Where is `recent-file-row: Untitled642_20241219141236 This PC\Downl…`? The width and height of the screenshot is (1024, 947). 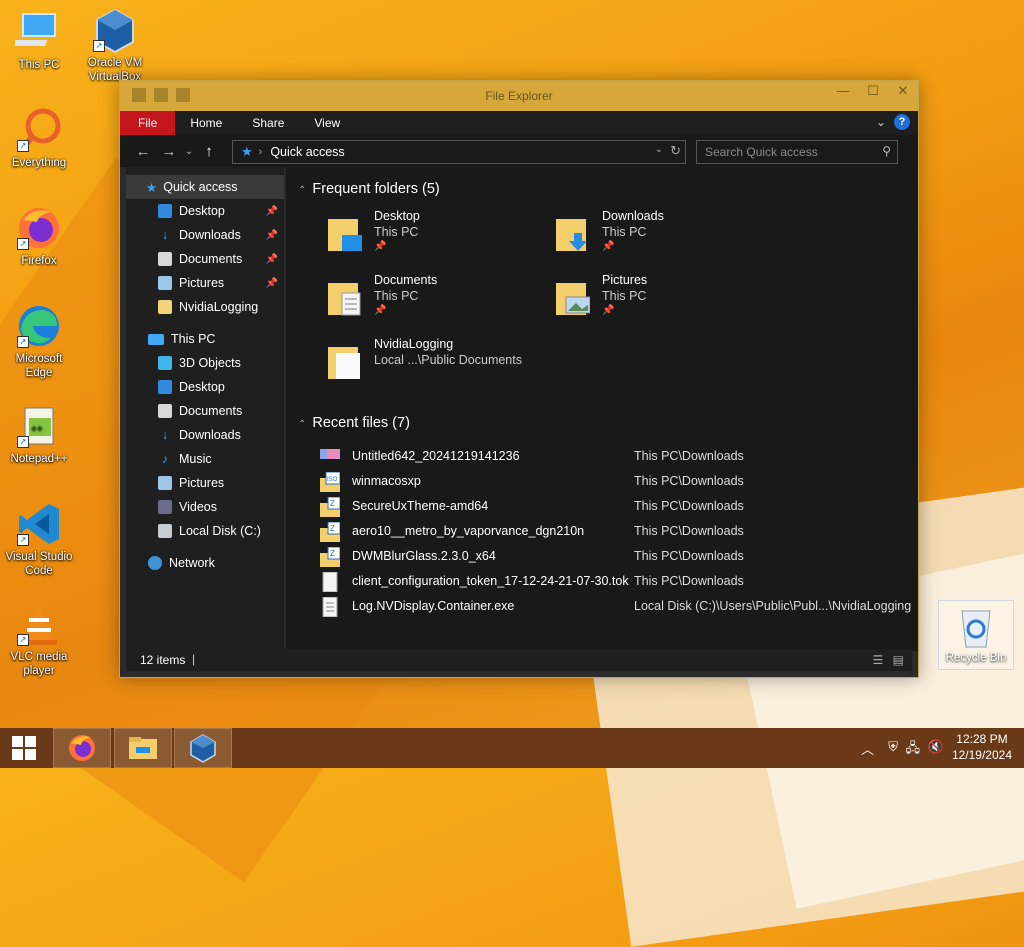 recent-file-row: Untitled642_20241219141236 This PC\Downl… is located at coordinates (615, 457).